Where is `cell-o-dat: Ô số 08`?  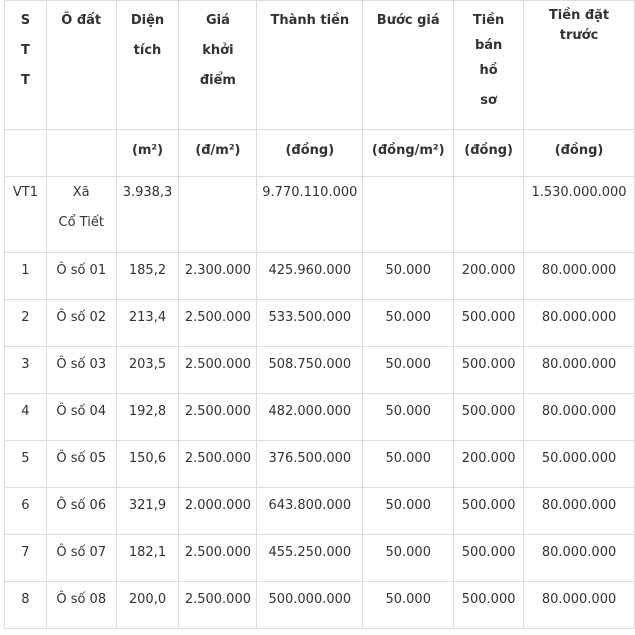 cell-o-dat: Ô số 08 is located at coordinates (81, 605).